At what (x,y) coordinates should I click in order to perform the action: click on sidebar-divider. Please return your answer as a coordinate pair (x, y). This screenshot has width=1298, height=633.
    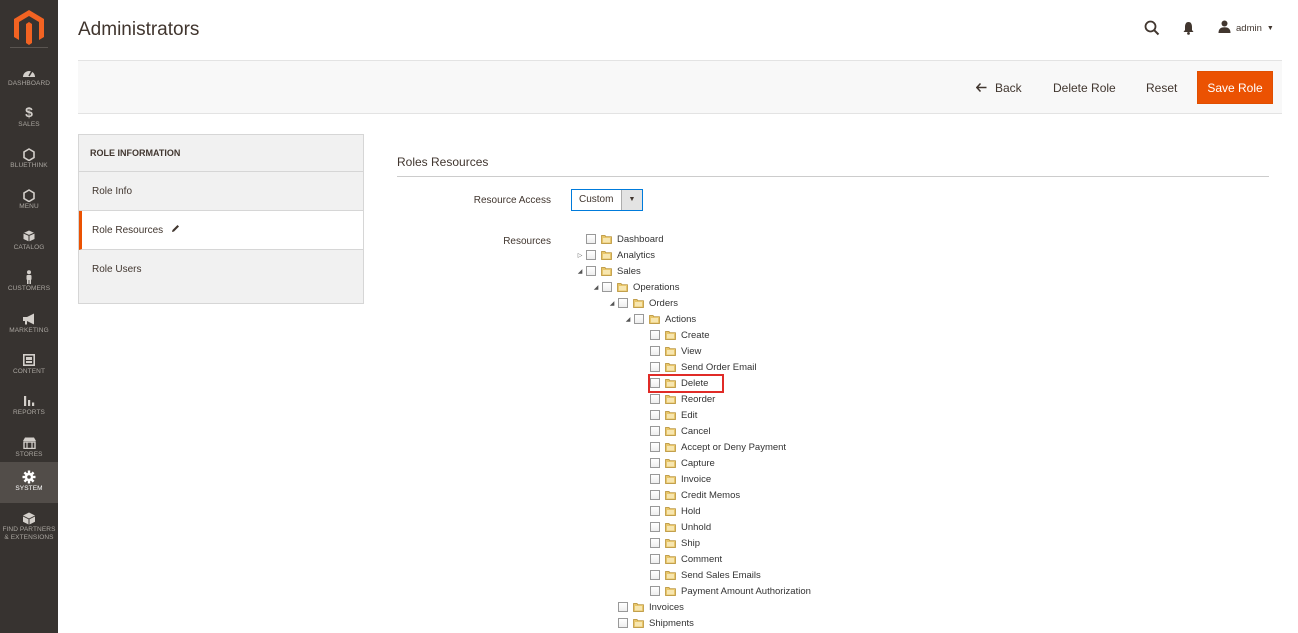
    Looking at the image, I should click on (29, 47).